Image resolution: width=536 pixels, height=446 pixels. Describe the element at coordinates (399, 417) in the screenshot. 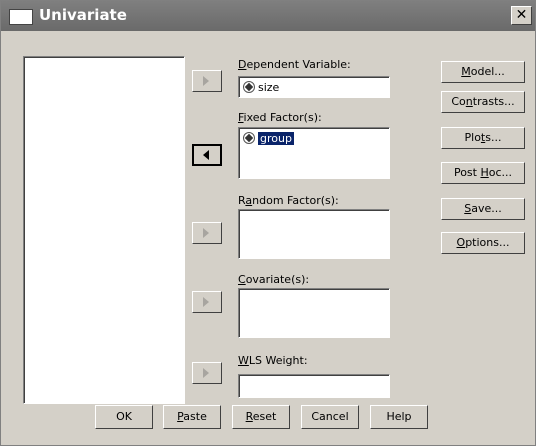

I see `help-button: Help` at that location.